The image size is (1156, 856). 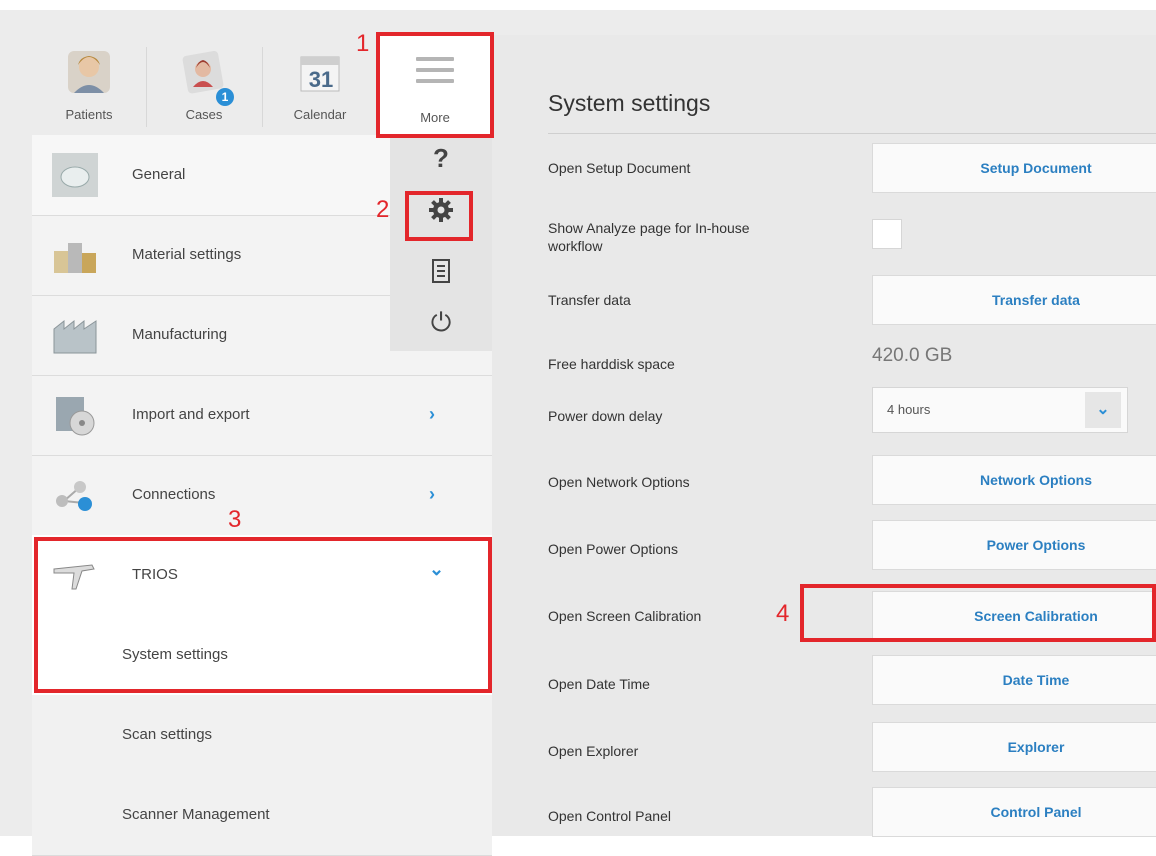 What do you see at coordinates (204, 85) in the screenshot?
I see `nav-cases: 1 Cases` at bounding box center [204, 85].